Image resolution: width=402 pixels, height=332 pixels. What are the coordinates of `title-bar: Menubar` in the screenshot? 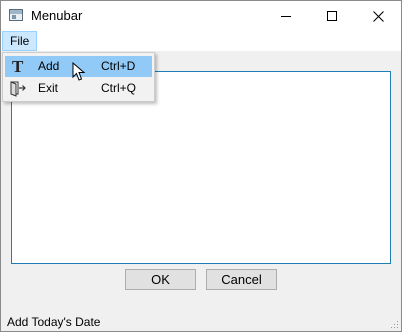 It's located at (201, 16).